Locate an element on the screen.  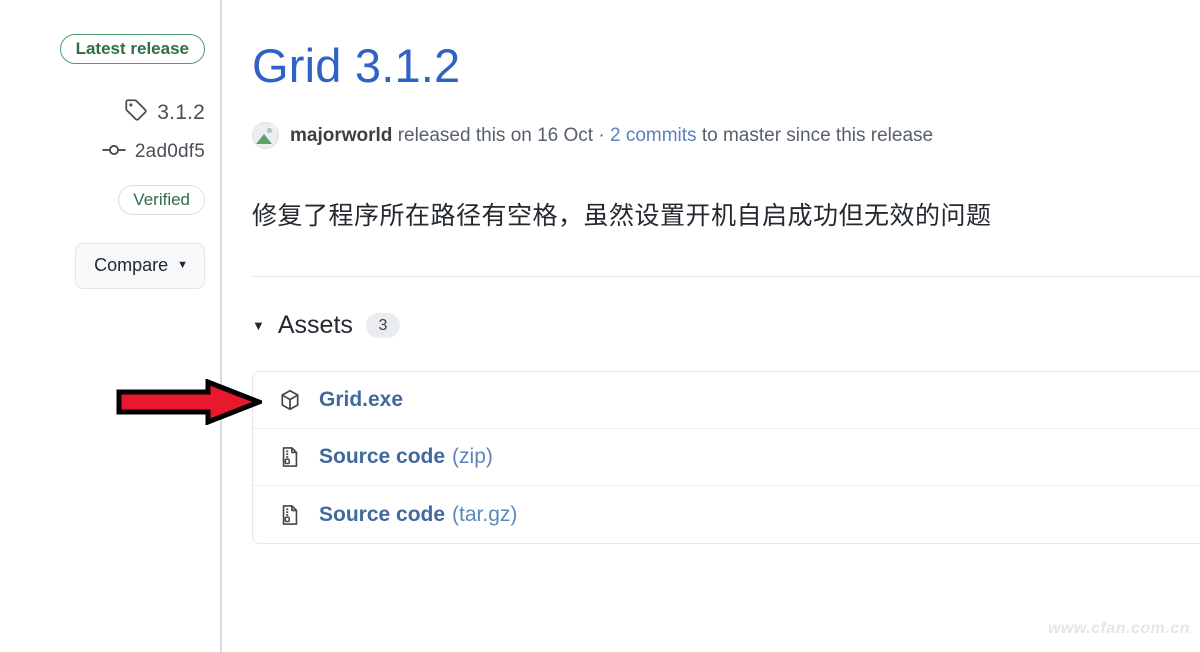
asset-row: Source code (zip) is located at coordinates (726, 457).